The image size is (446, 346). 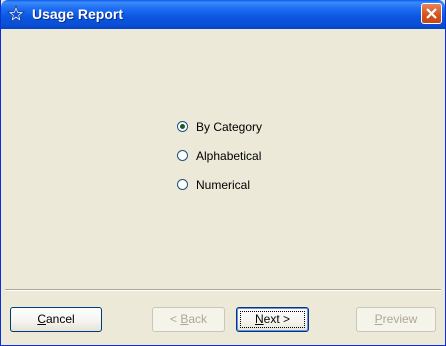 I want to click on next-button: Next >, so click(x=272, y=319).